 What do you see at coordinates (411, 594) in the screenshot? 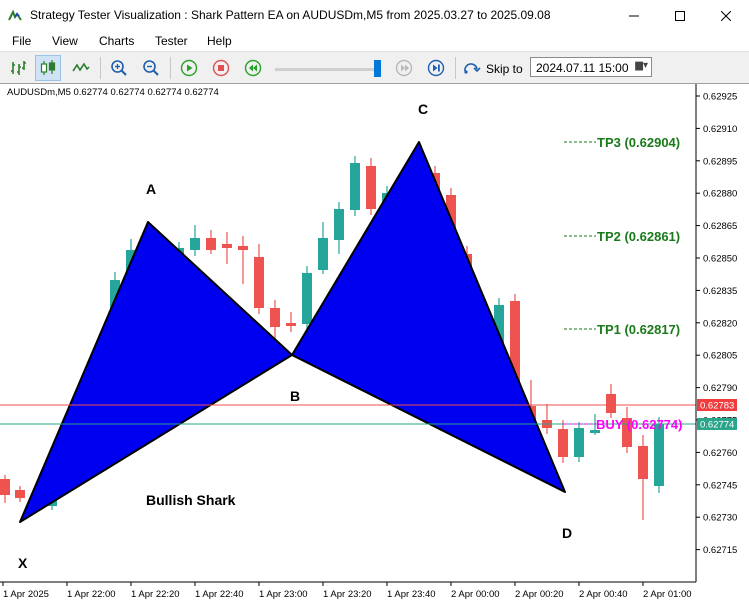
I see `time-tick-label: 1 Apr 23:40` at bounding box center [411, 594].